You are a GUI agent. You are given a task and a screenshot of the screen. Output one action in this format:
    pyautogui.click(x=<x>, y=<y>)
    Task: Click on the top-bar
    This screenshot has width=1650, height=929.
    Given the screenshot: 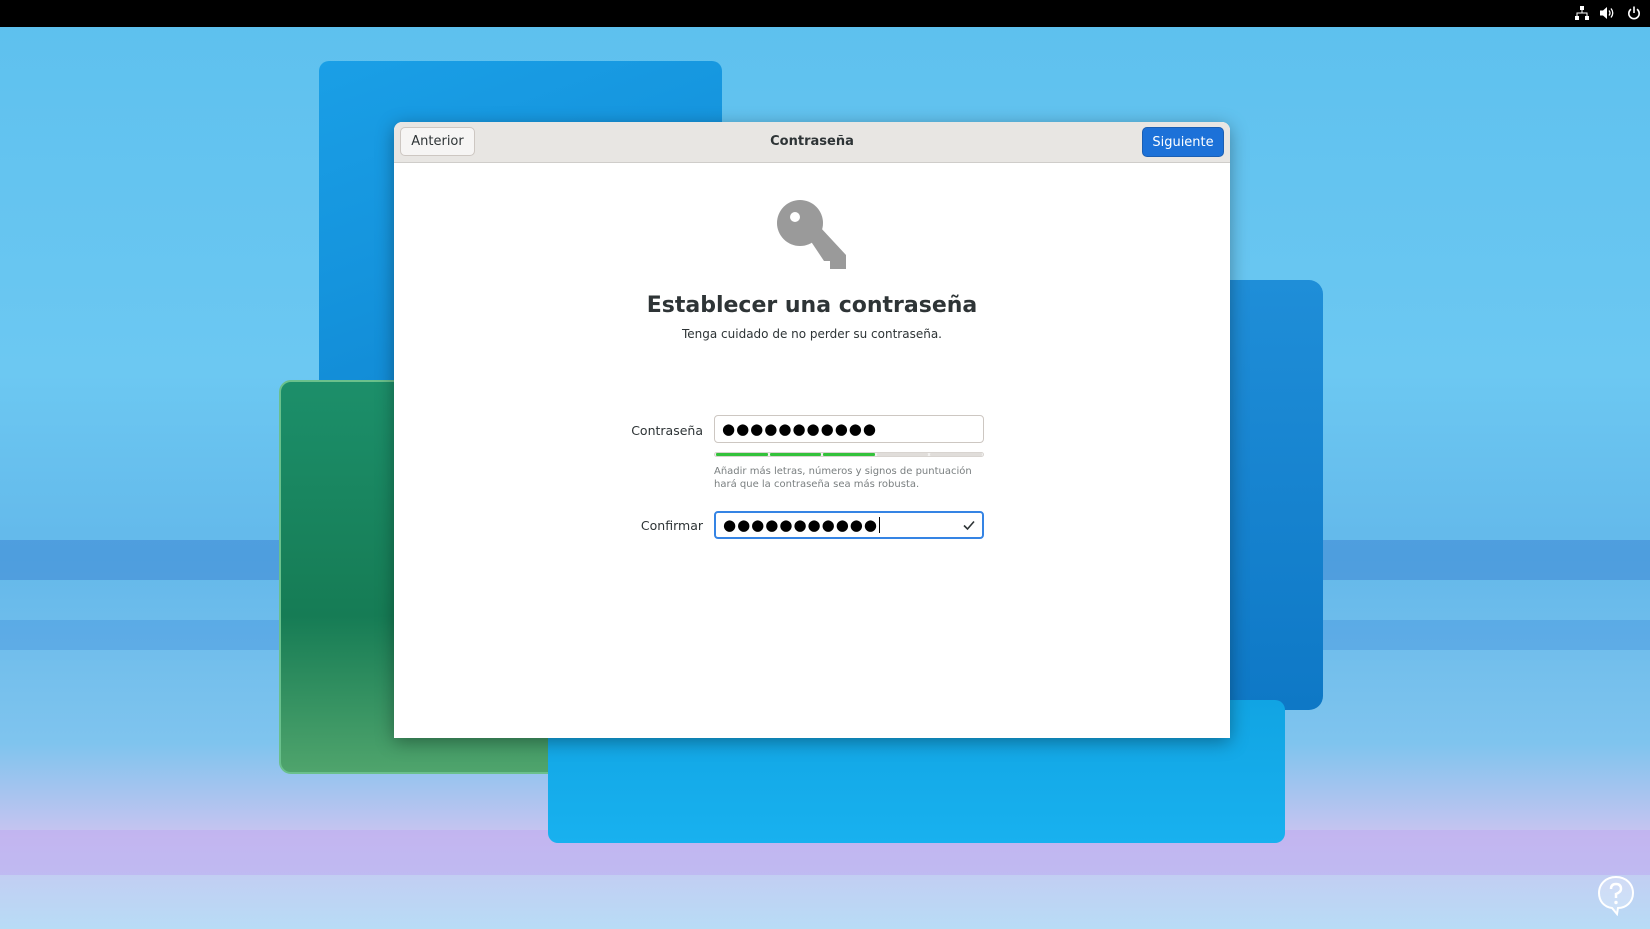 What is the action you would take?
    pyautogui.click(x=825, y=13)
    